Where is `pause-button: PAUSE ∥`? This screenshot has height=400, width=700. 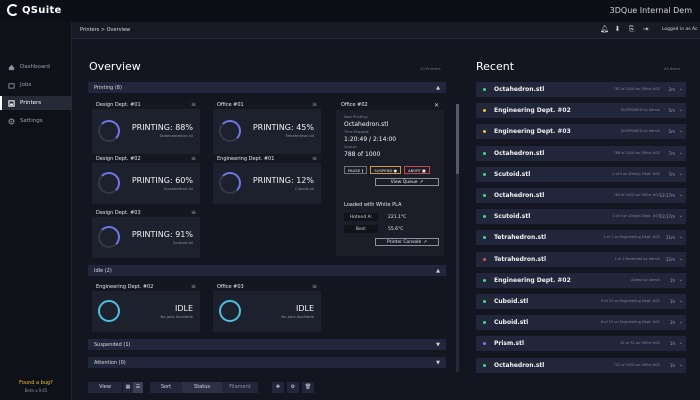
pause-button: PAUSE ∥ is located at coordinates (356, 170).